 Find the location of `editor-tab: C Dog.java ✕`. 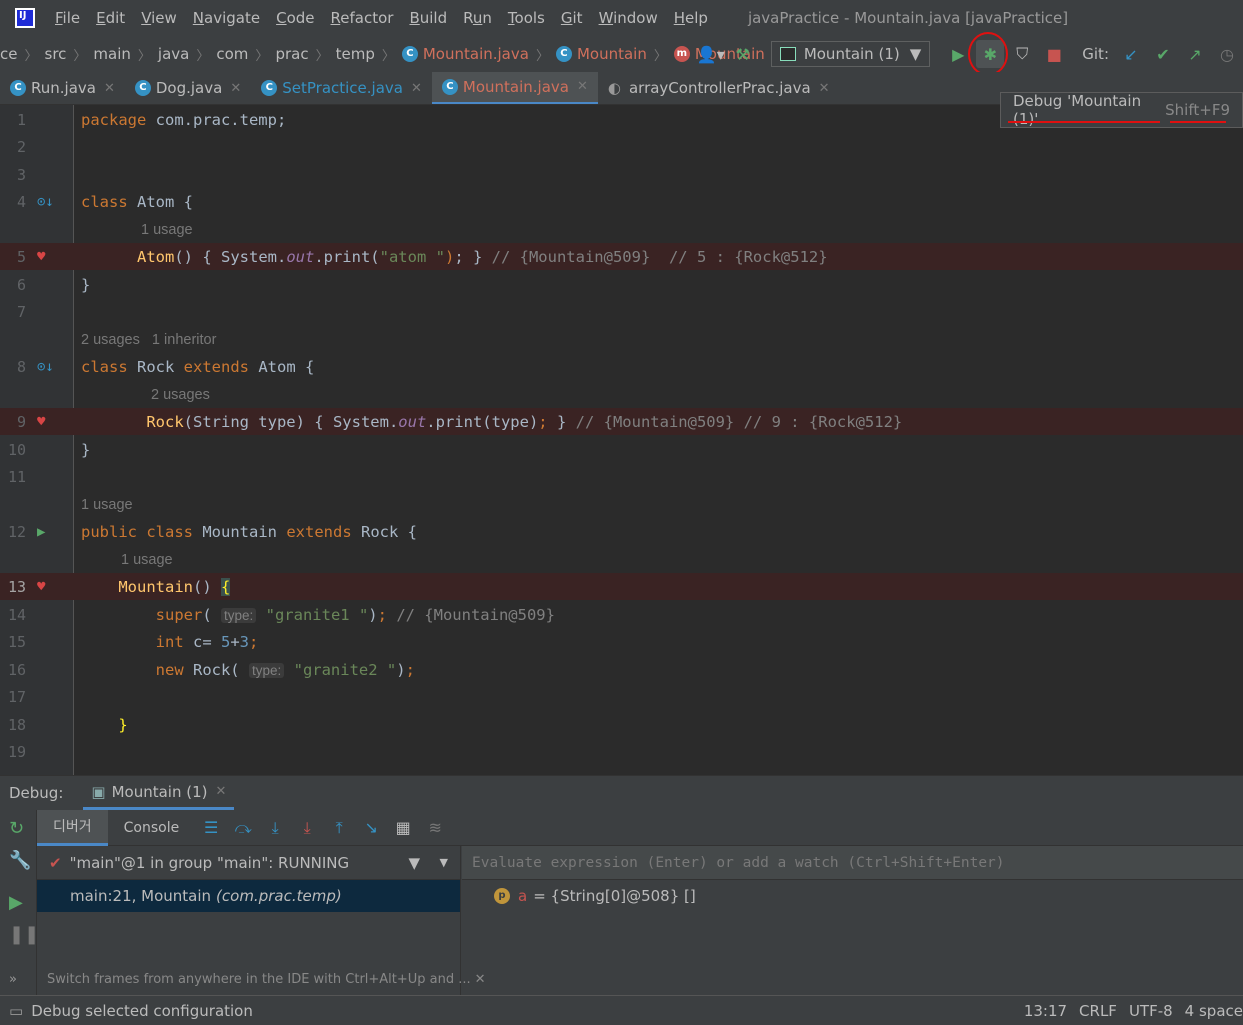

editor-tab: C Dog.java ✕ is located at coordinates (188, 88).